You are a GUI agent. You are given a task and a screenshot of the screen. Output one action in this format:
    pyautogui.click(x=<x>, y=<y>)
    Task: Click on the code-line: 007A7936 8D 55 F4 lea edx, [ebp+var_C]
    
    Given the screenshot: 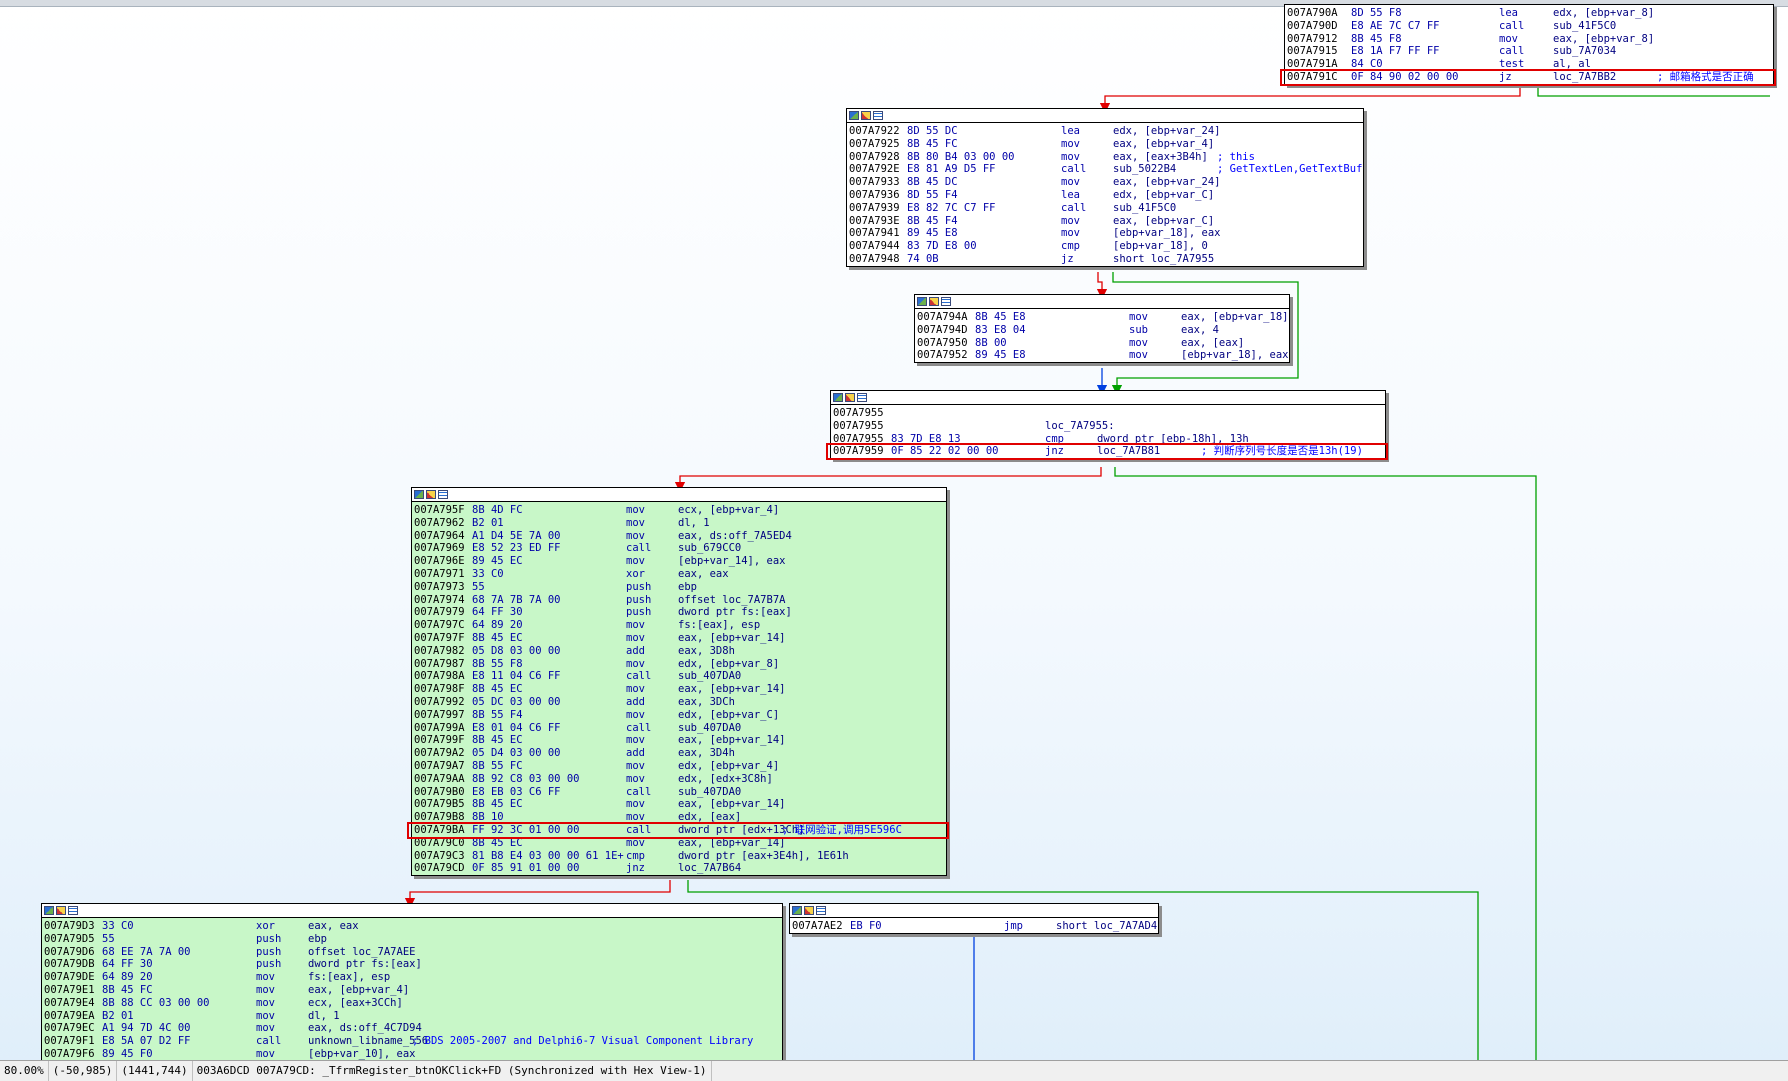 What is the action you would take?
    pyautogui.click(x=1105, y=195)
    